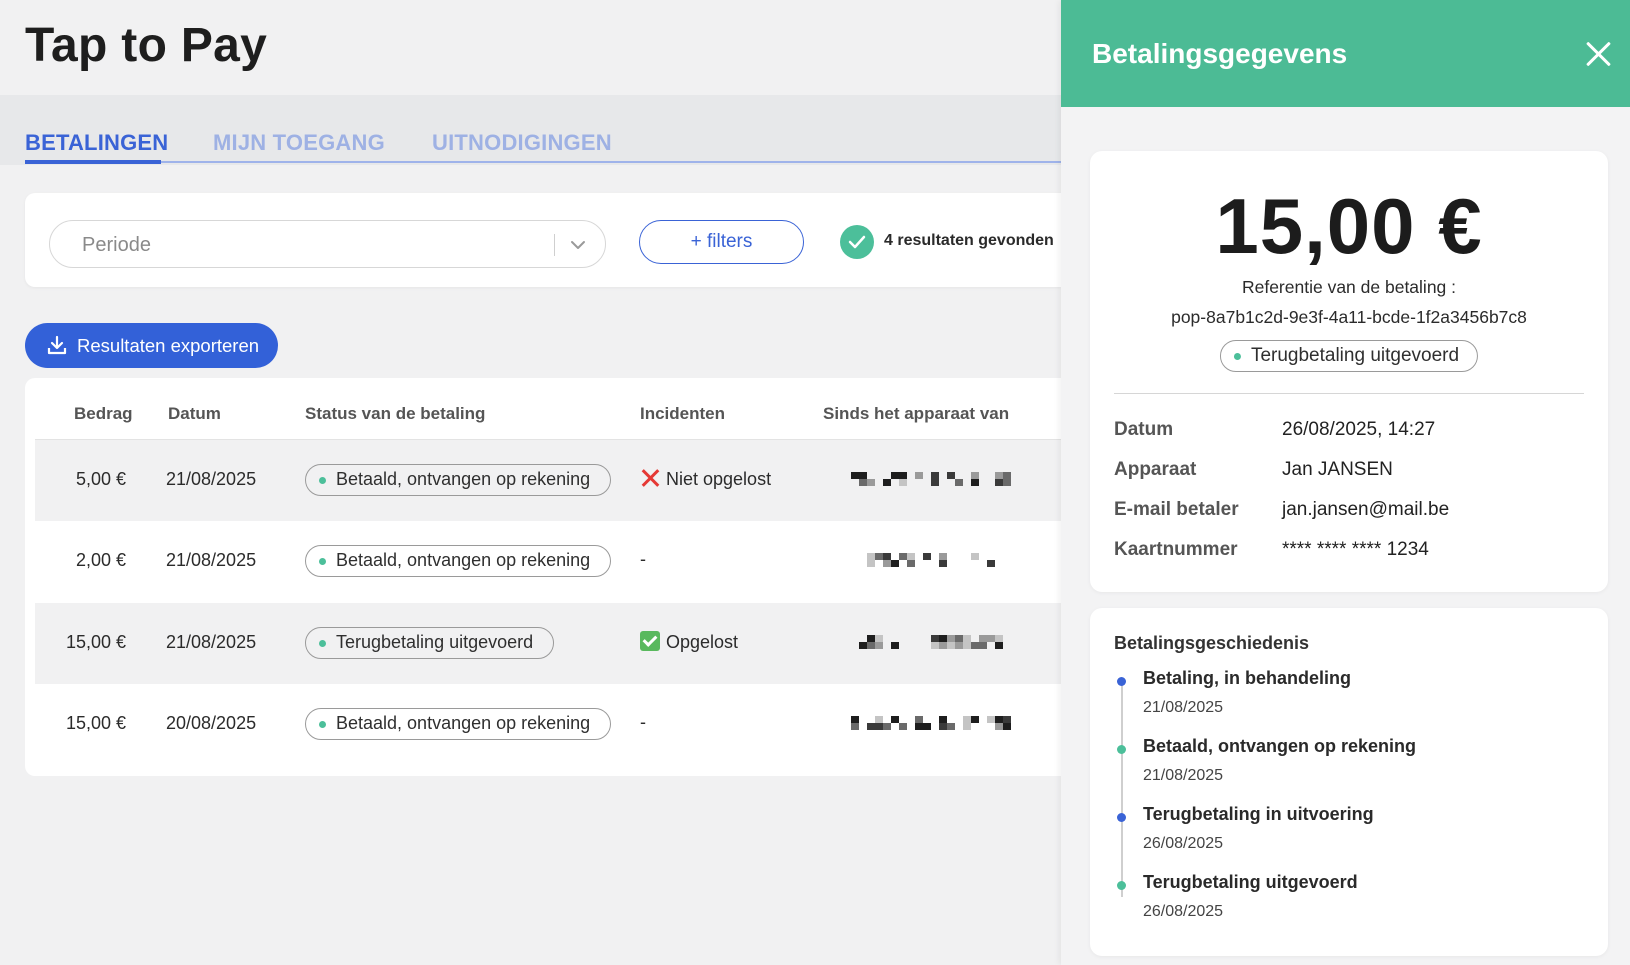 The height and width of the screenshot is (965, 1630). Describe the element at coordinates (578, 245) in the screenshot. I see `chevron-down-icon` at that location.